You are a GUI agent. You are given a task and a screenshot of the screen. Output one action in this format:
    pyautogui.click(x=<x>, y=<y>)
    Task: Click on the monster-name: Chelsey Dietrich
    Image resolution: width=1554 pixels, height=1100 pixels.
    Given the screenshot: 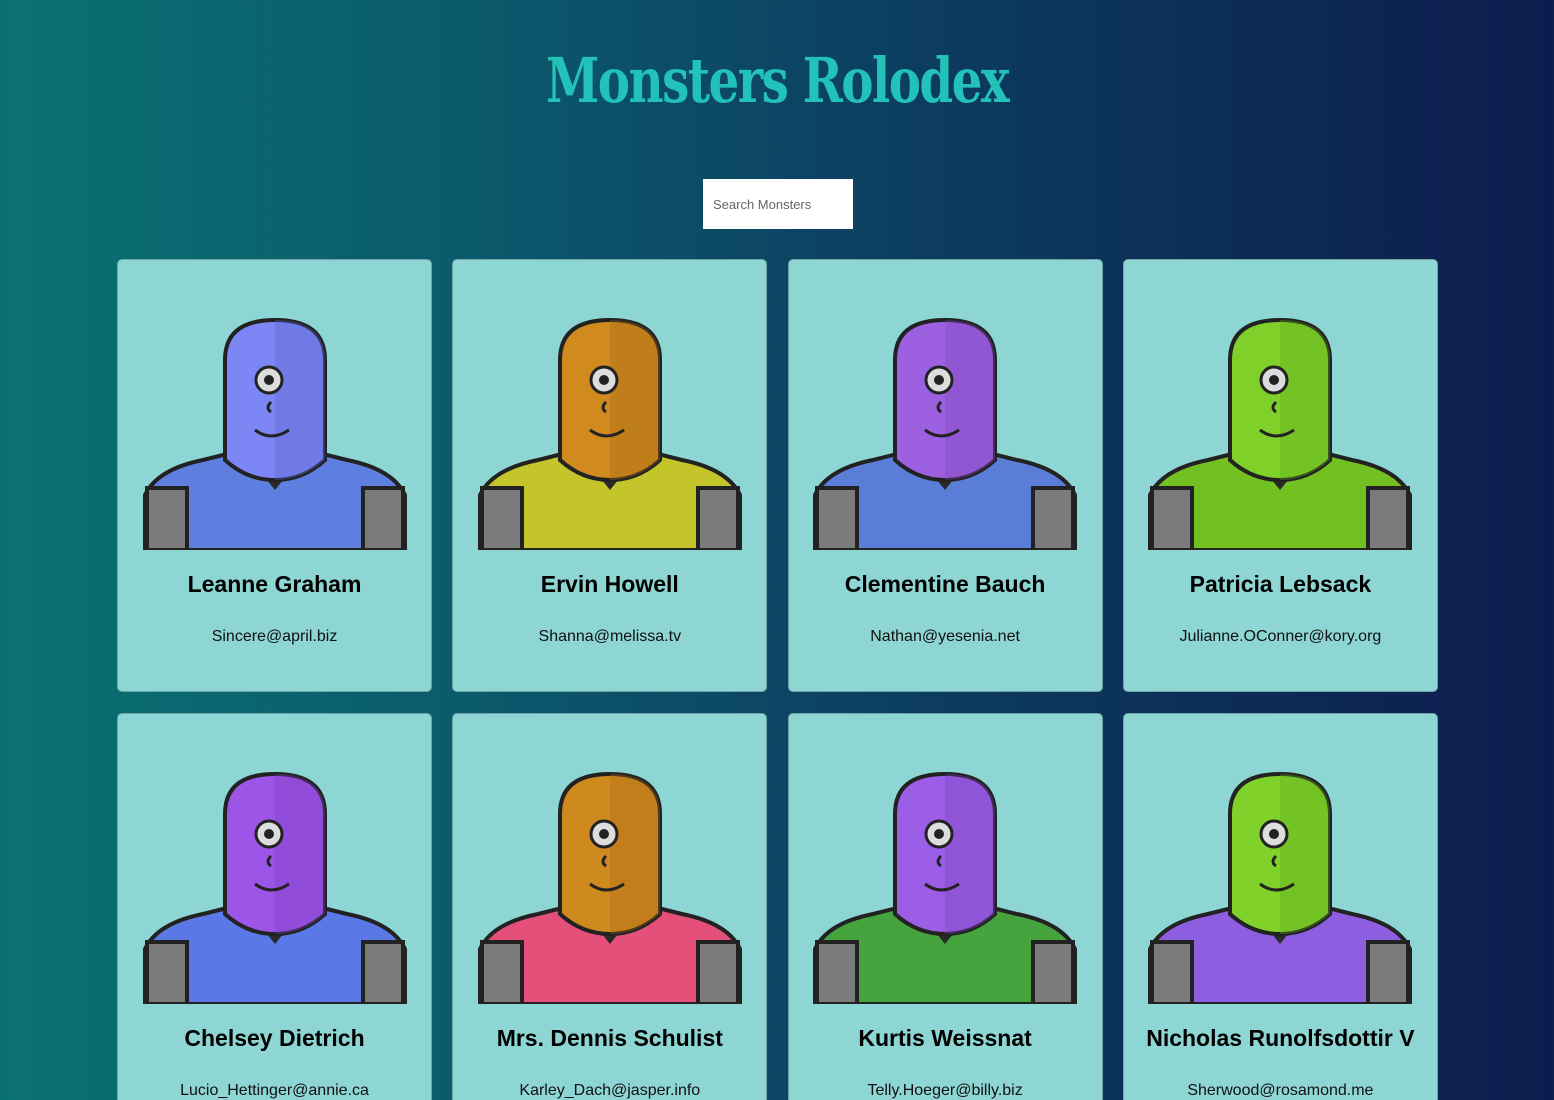 What is the action you would take?
    pyautogui.click(x=274, y=1038)
    